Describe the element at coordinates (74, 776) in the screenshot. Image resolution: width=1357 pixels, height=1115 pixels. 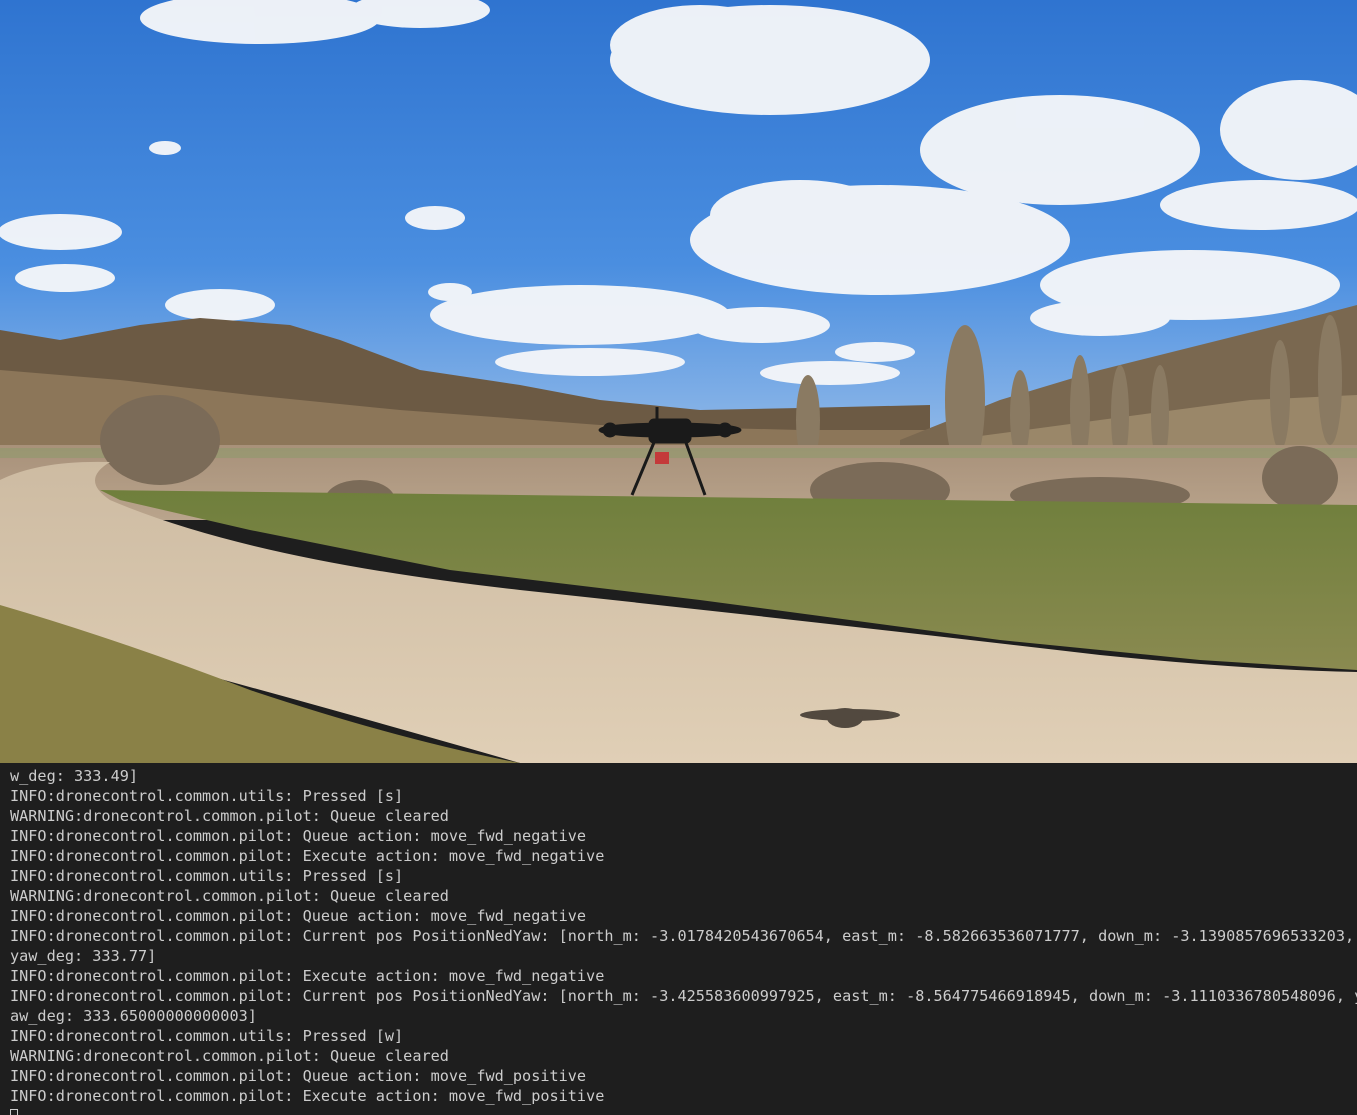
I see `log-line: w_deg: 333.49]` at that location.